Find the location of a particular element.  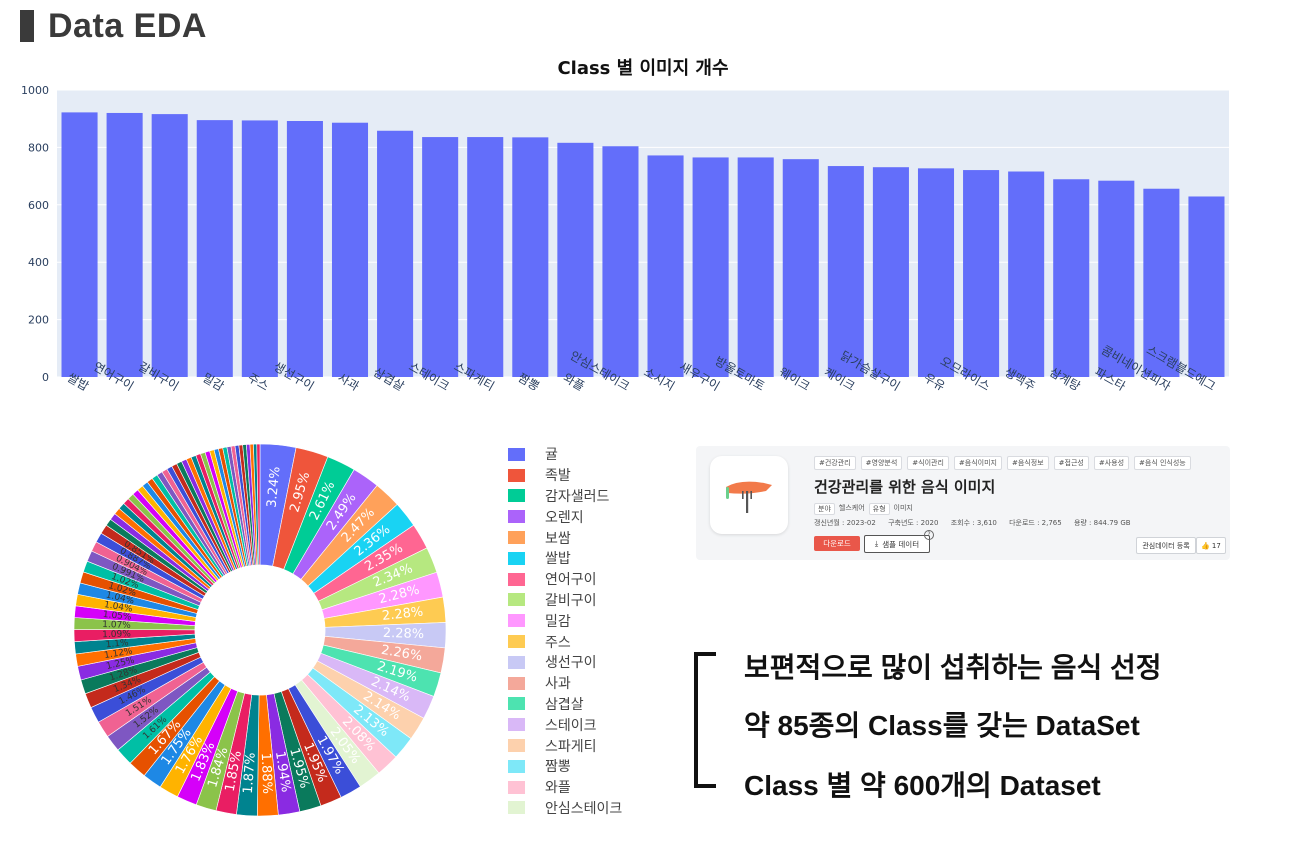

y-tick-label: 1000 is located at coordinates (35, 90).